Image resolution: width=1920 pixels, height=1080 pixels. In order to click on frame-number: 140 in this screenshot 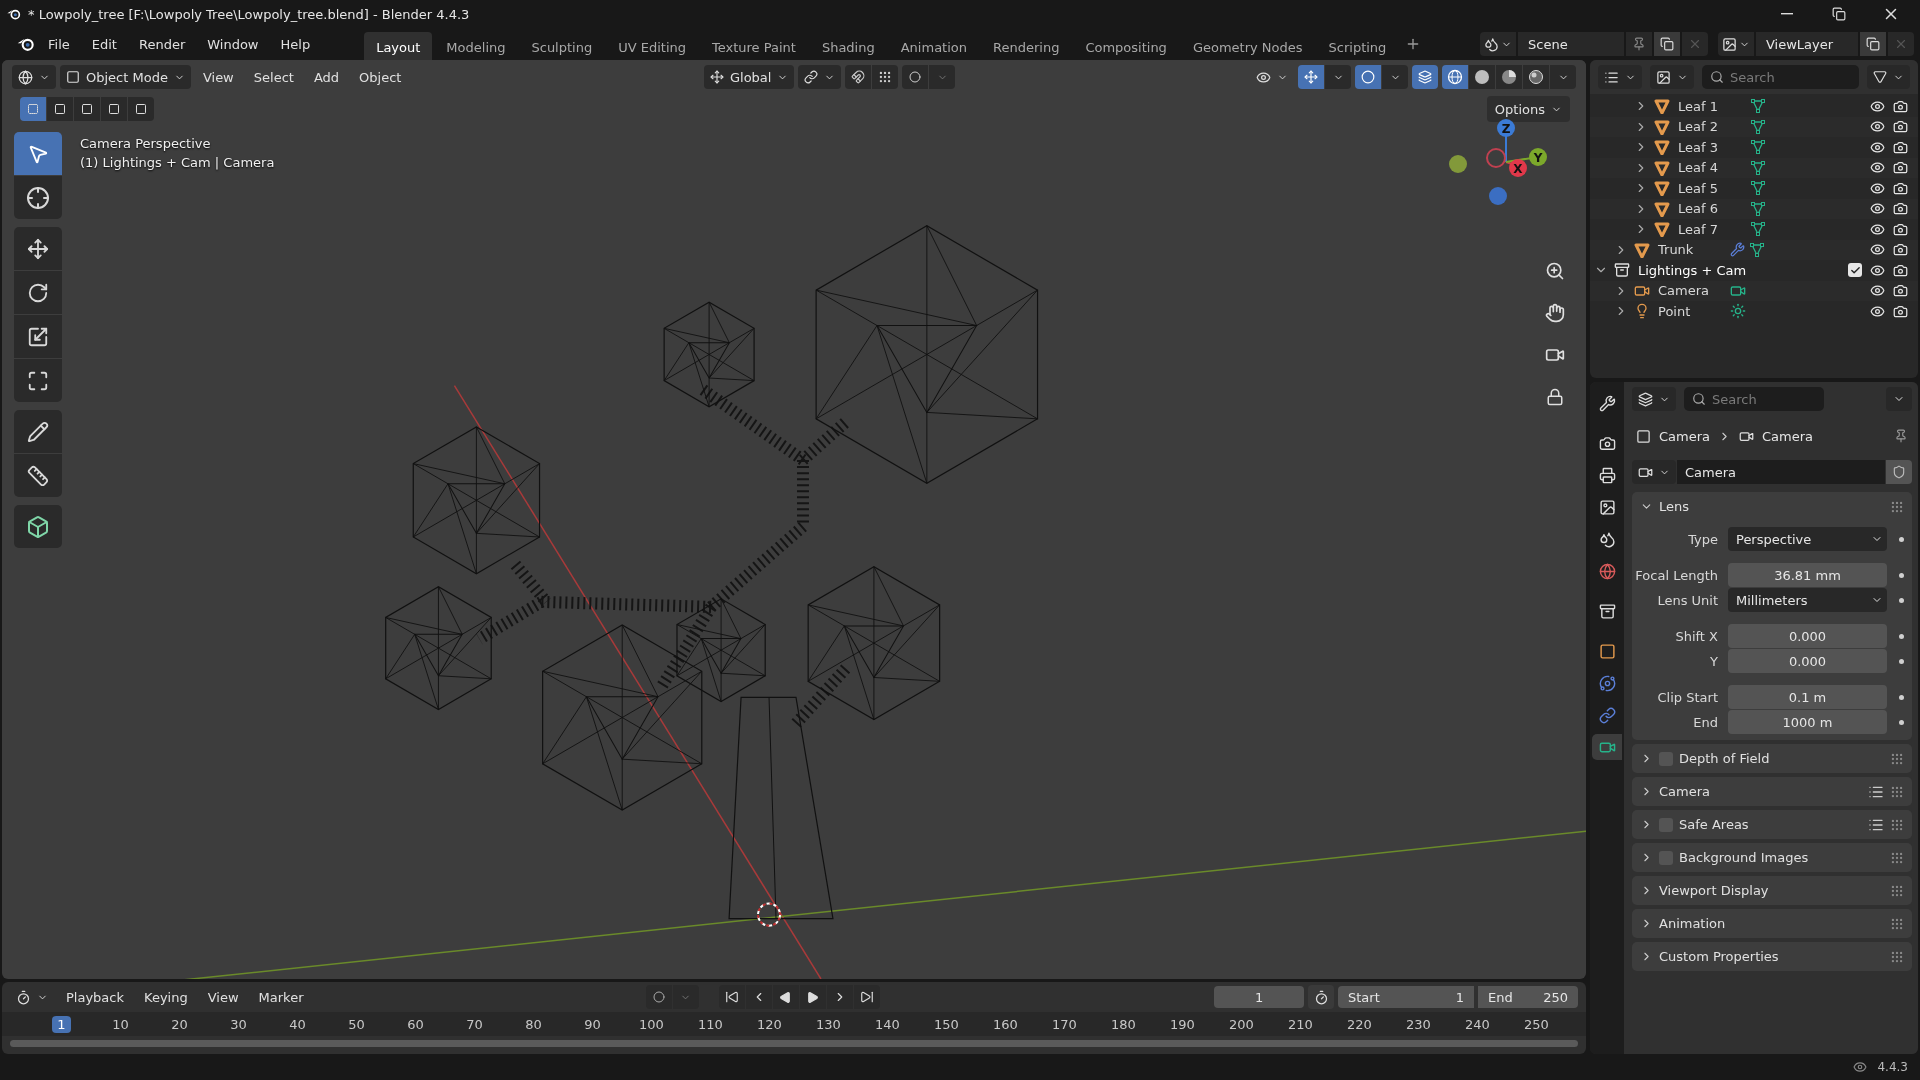, I will do `click(887, 1024)`.